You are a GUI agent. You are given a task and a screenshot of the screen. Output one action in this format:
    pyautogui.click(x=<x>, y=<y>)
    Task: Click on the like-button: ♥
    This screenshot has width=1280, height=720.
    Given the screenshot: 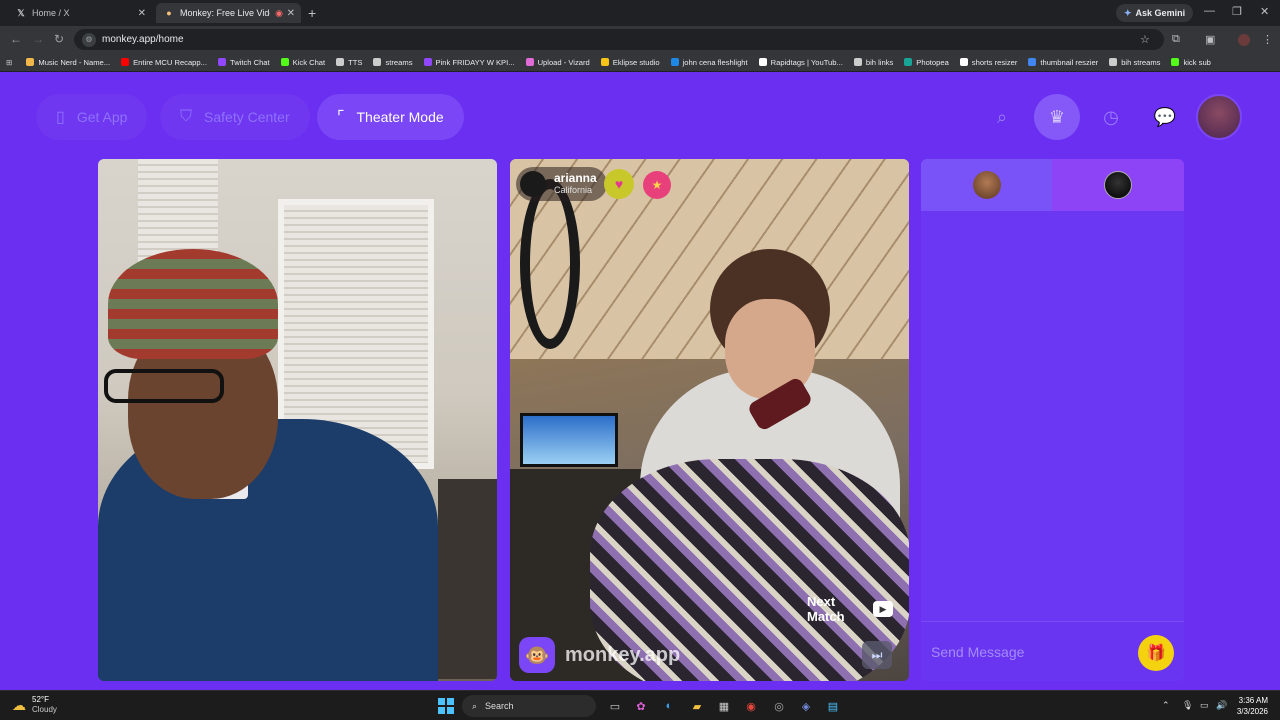 What is the action you would take?
    pyautogui.click(x=619, y=184)
    